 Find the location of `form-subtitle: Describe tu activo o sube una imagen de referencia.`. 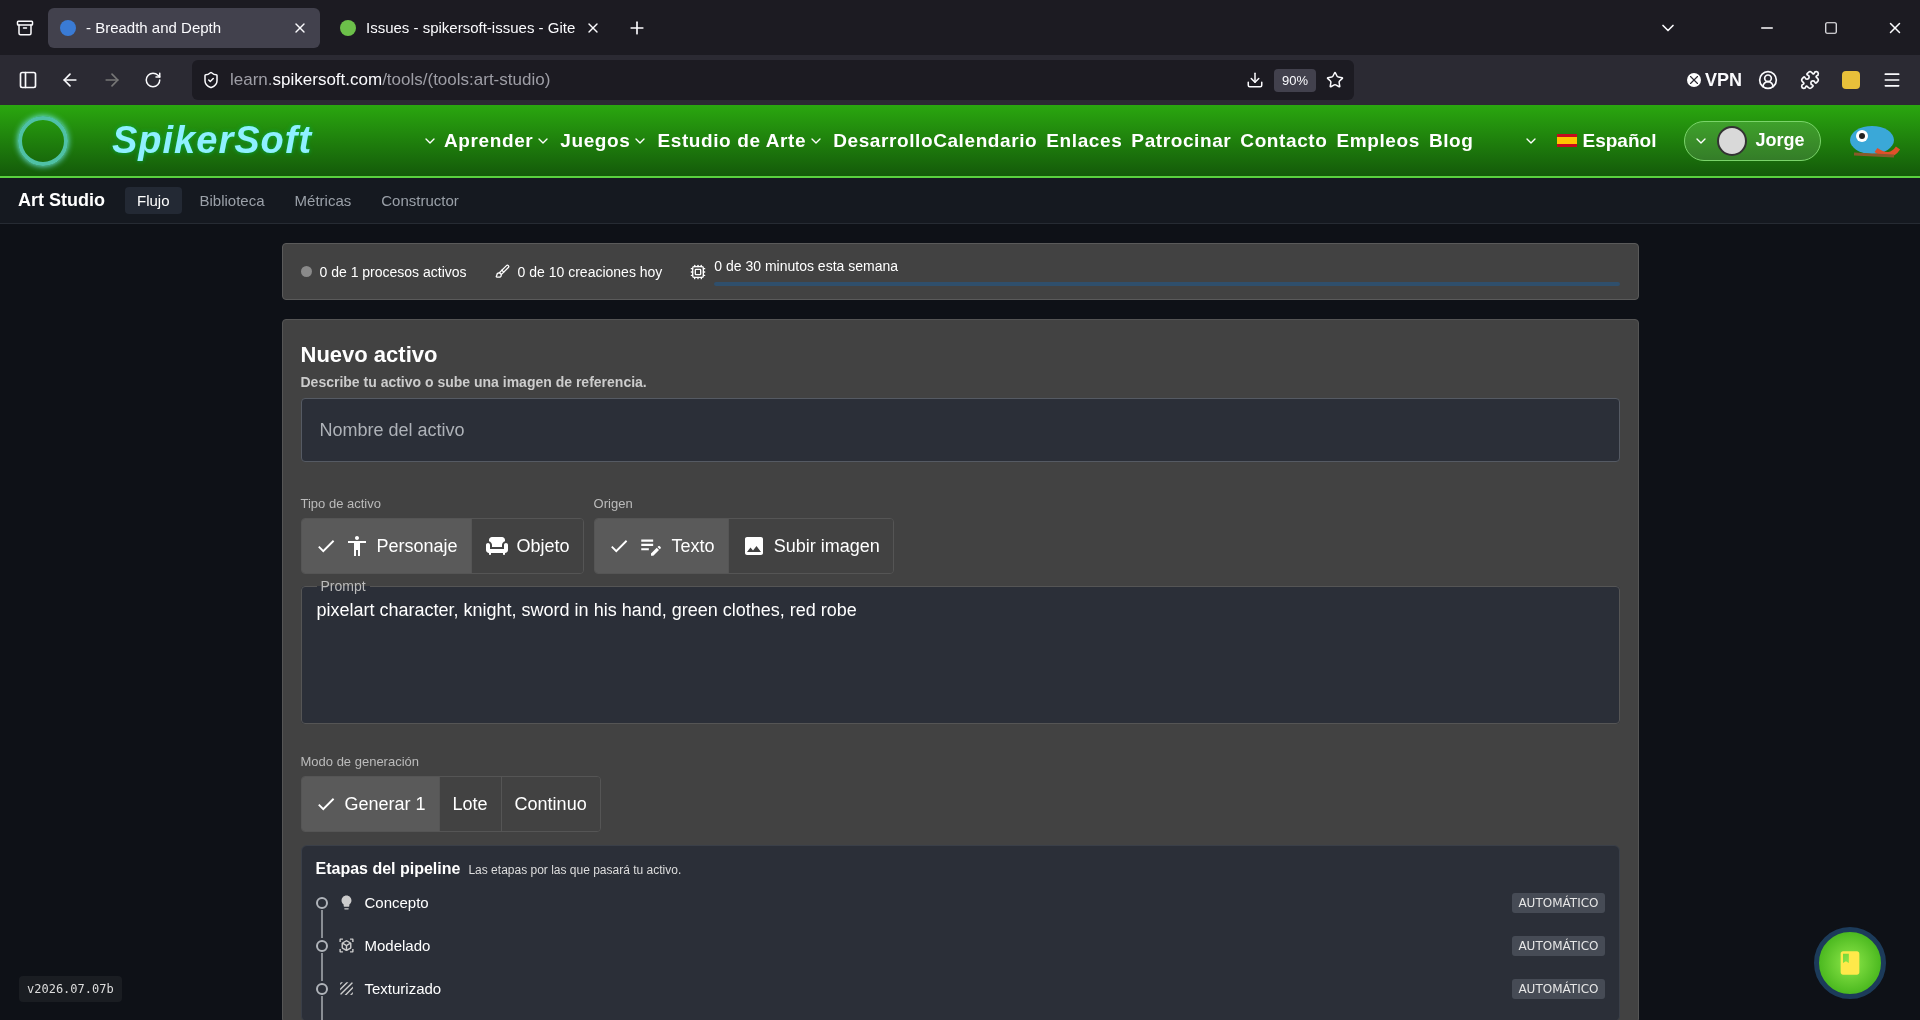

form-subtitle: Describe tu activo o sube una imagen de referencia. is located at coordinates (474, 382).